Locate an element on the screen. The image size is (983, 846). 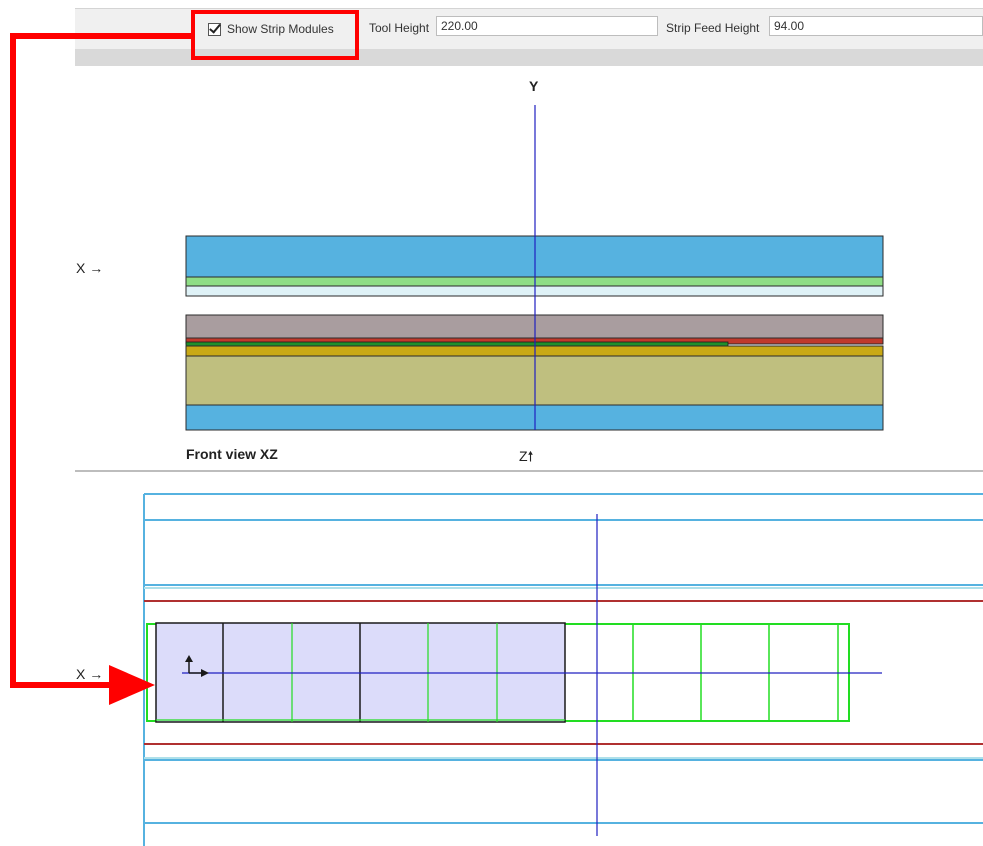
strip-in-die is located at coordinates (457, 344).